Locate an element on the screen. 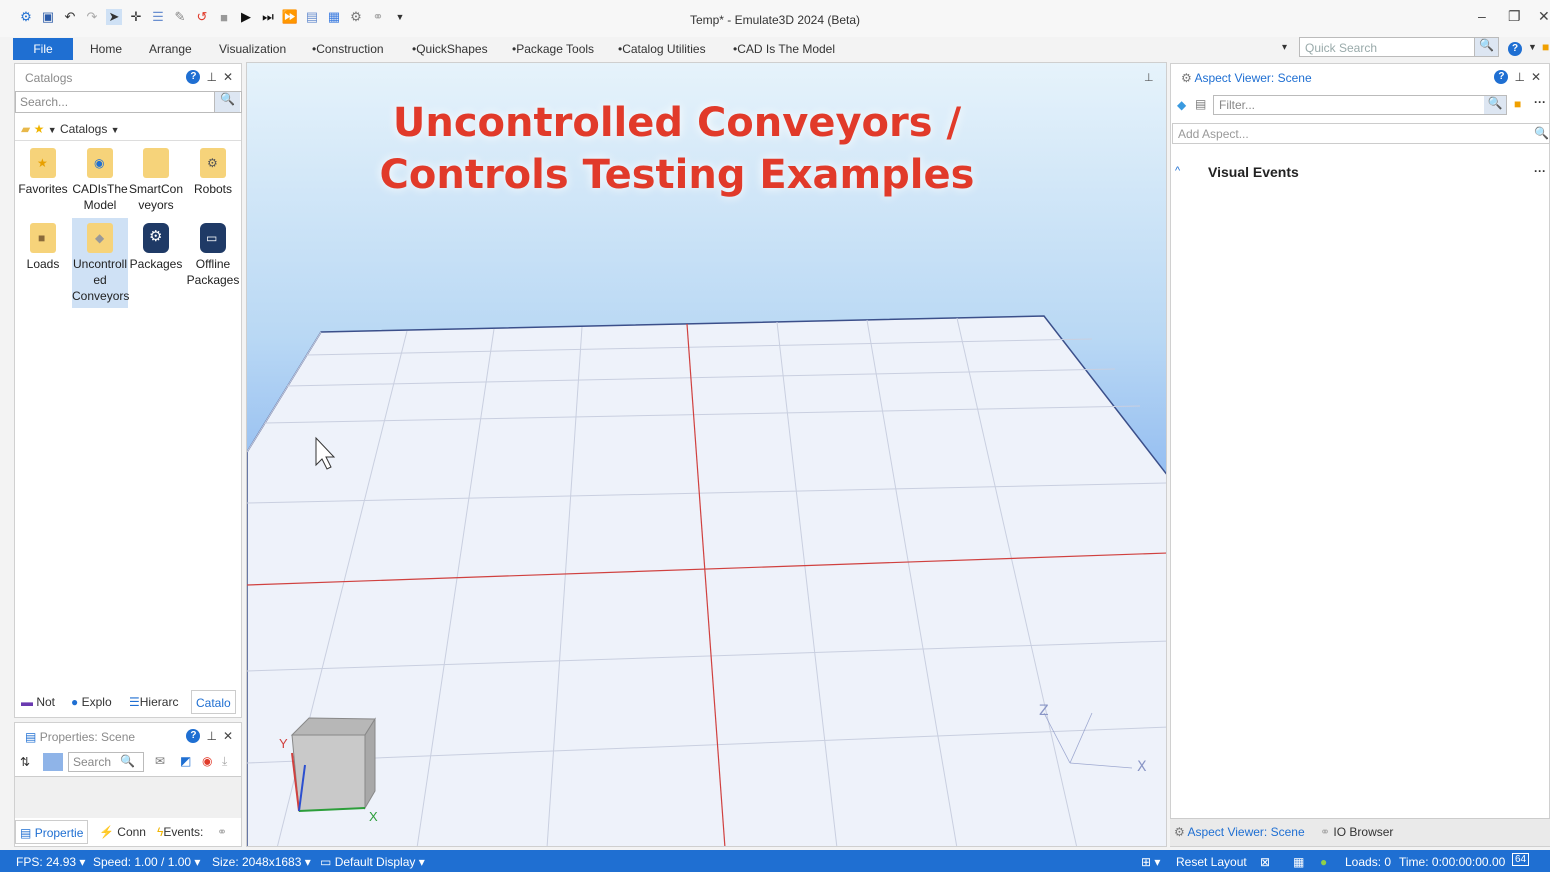  tab-quickshapes: •QuickShapes is located at coordinates (450, 49).